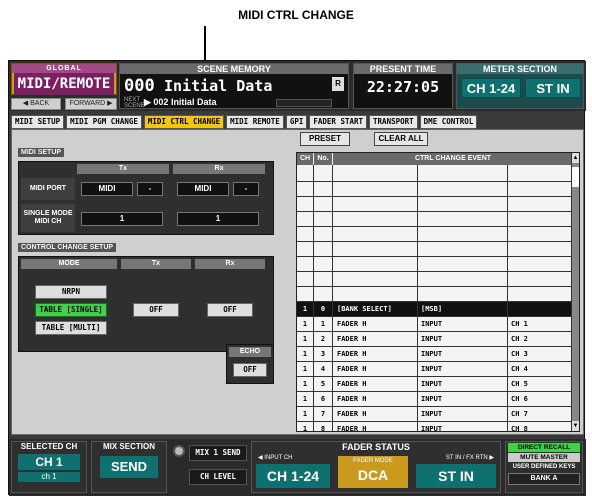 This screenshot has height=500, width=592. Describe the element at coordinates (71, 310) in the screenshot. I see `table-single-button: TABLE [SINGLE]` at that location.